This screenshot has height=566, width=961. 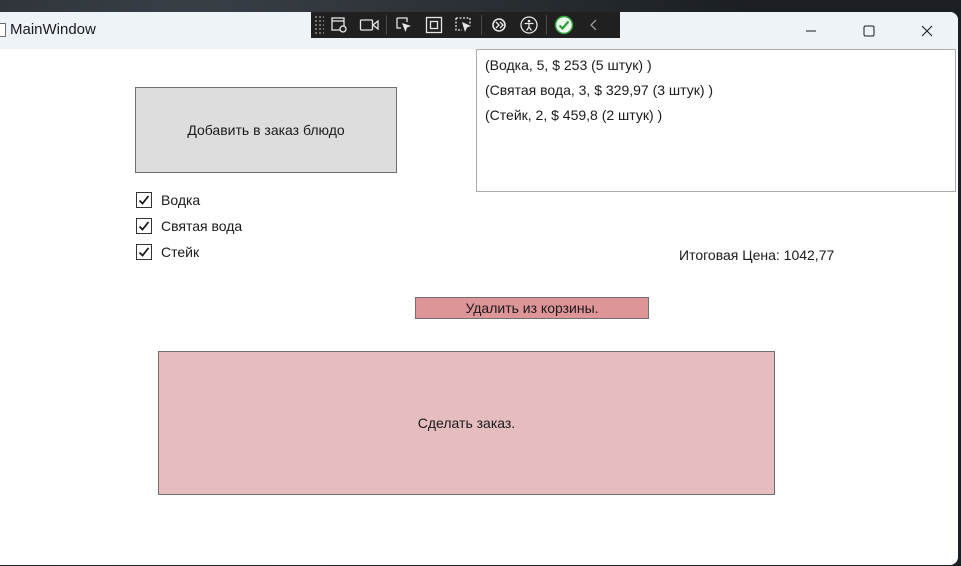 What do you see at coordinates (369, 25) in the screenshot?
I see `record-icon` at bounding box center [369, 25].